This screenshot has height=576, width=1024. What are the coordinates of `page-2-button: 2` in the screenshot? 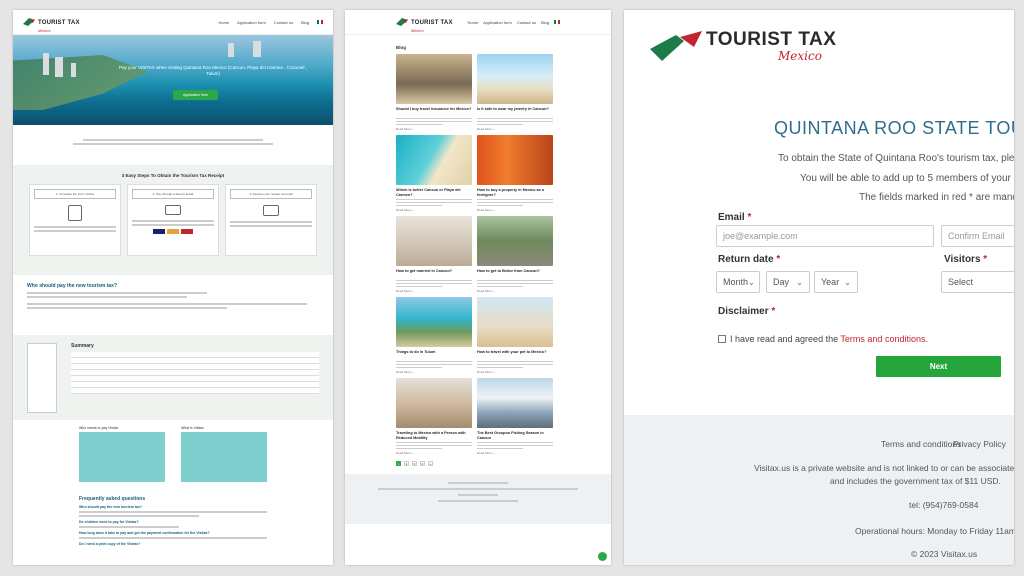 It's located at (406, 463).